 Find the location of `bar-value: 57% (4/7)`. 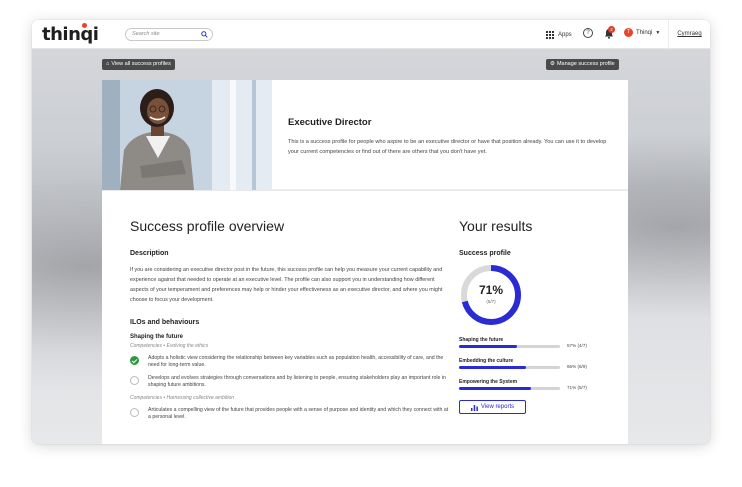

bar-value: 57% (4/7) is located at coordinates (577, 345).